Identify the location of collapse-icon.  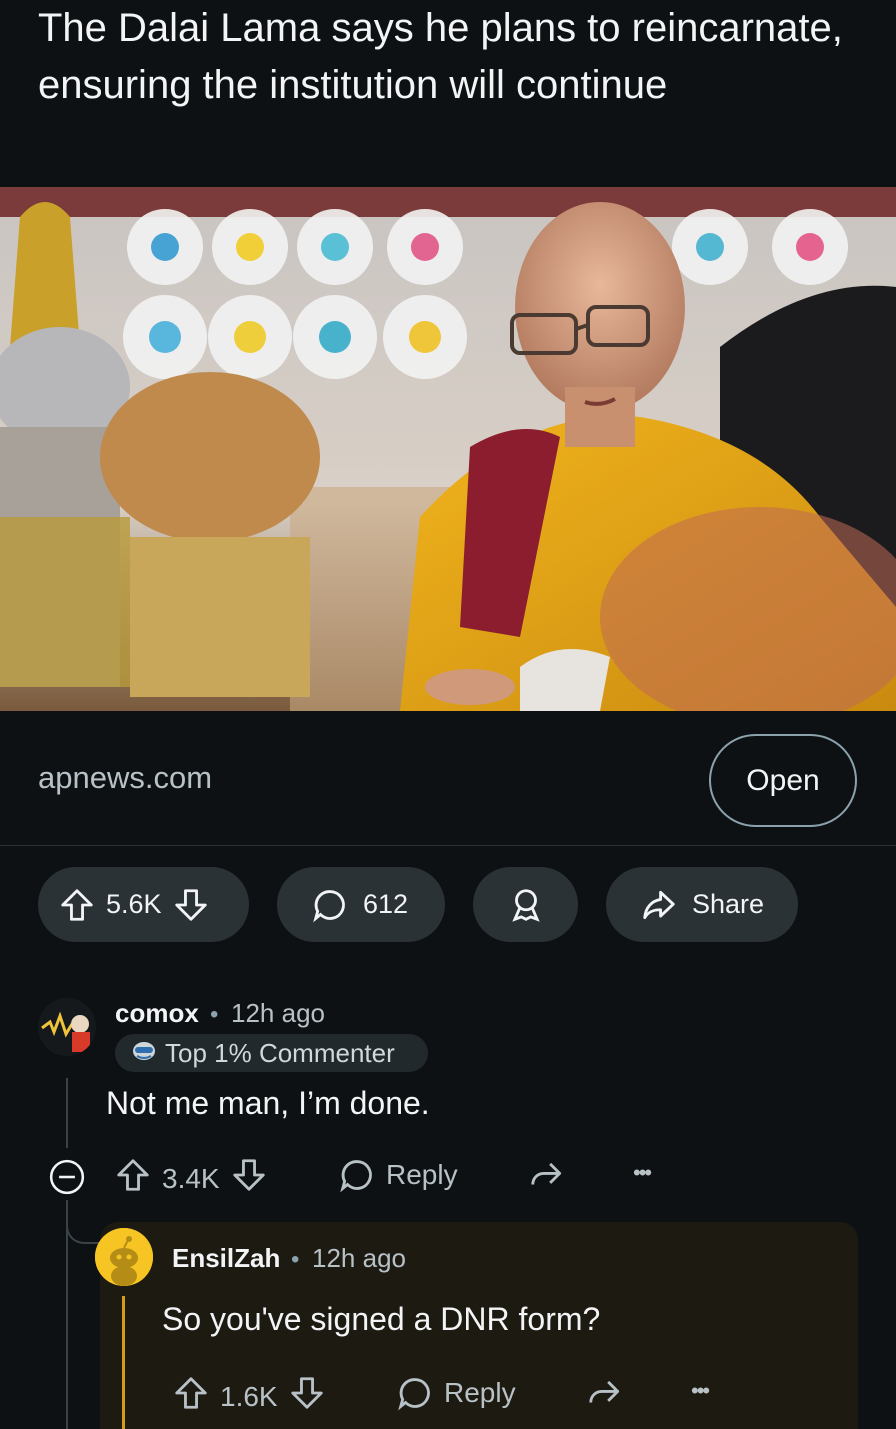
(67, 1177).